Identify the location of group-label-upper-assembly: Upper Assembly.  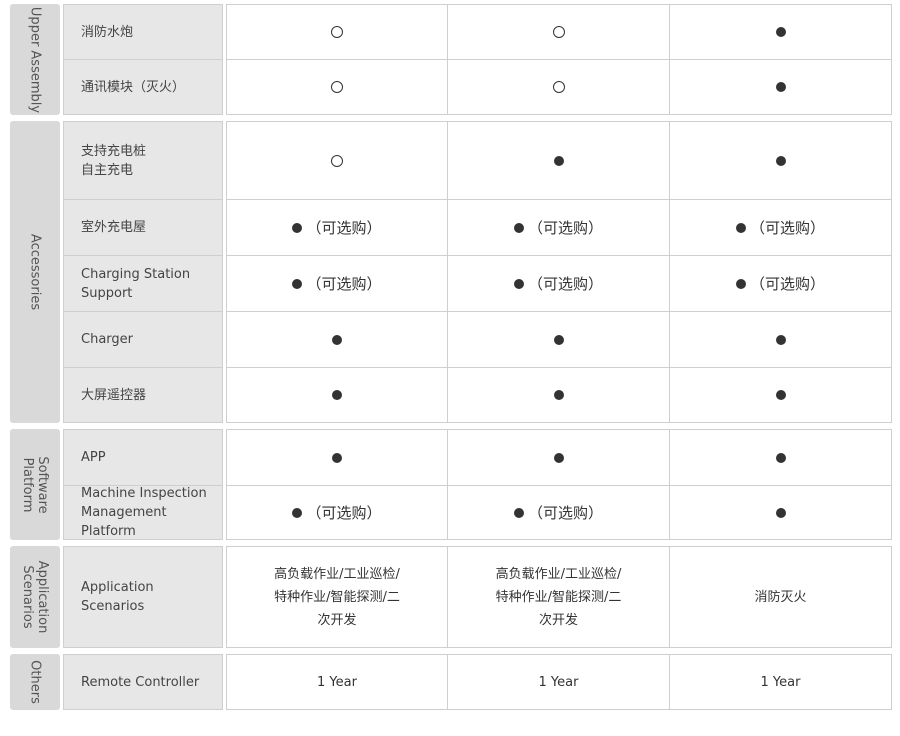
(35, 59).